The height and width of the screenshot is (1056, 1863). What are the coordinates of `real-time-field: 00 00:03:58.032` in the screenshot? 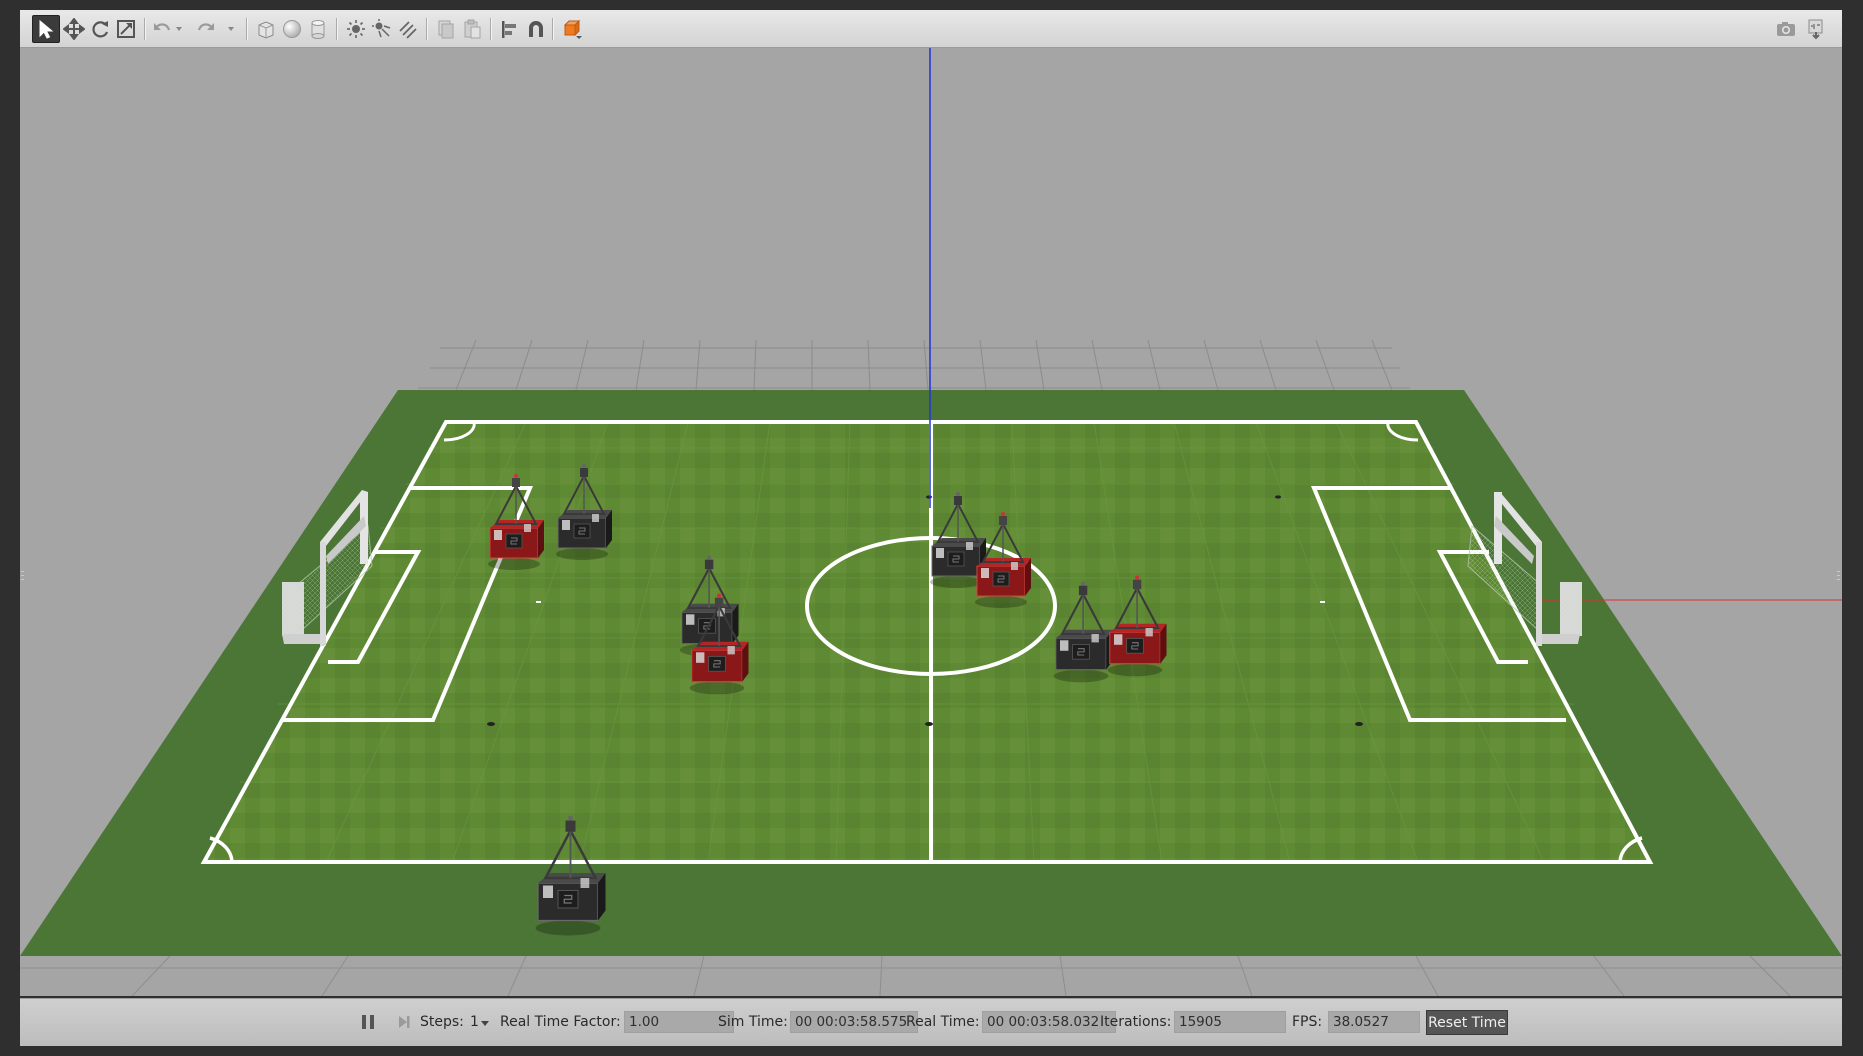 It's located at (1049, 1022).